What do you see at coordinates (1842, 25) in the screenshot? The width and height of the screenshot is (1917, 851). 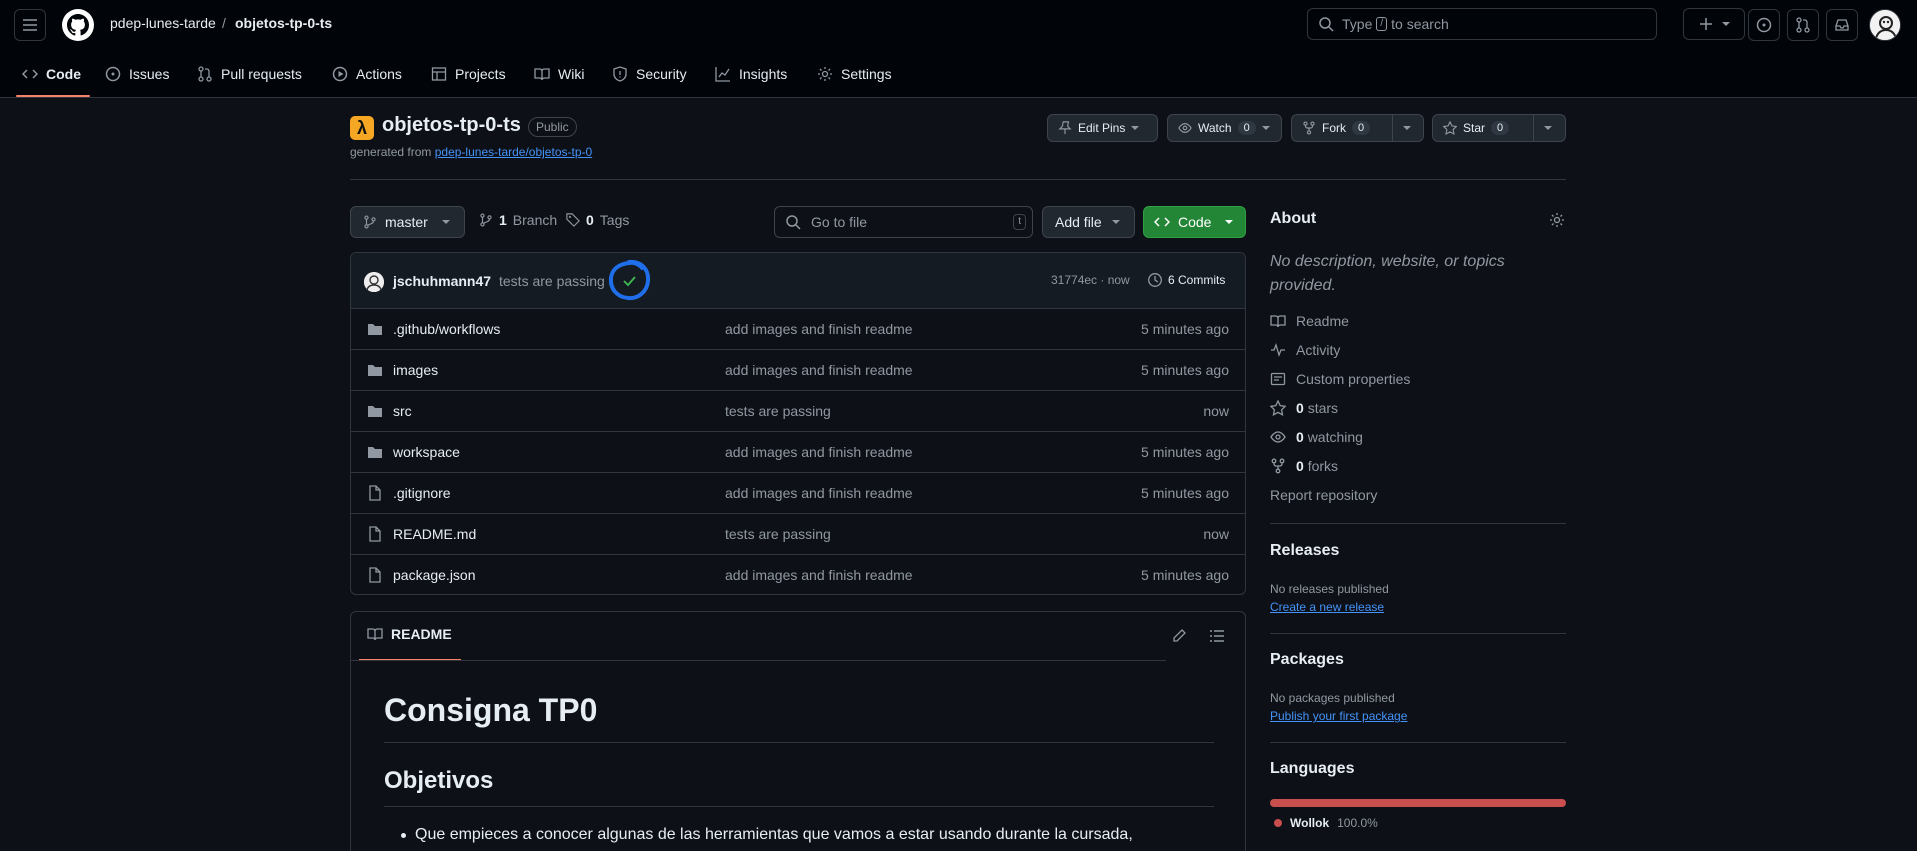 I see `inbox-button` at bounding box center [1842, 25].